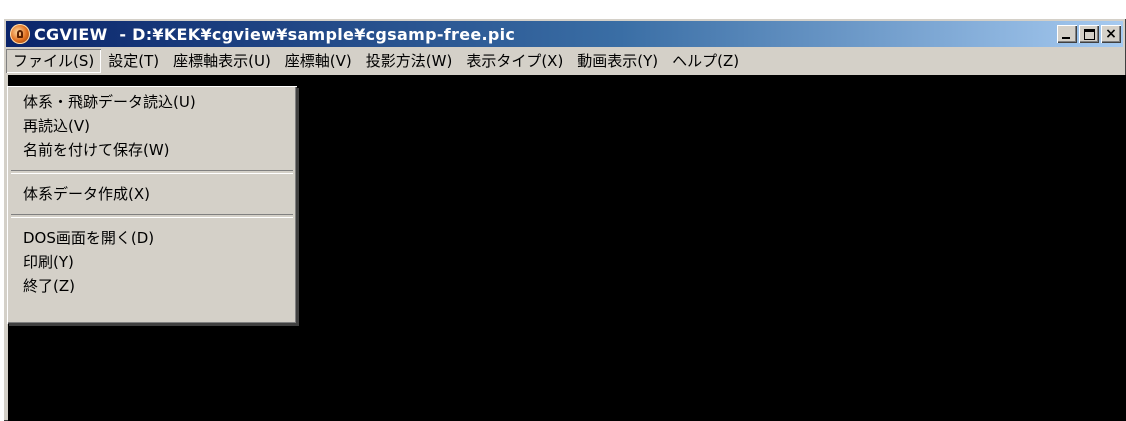 This screenshot has width=1126, height=421. Describe the element at coordinates (152, 238) in the screenshot. I see `menu-item-open-dos: DOS画面を開く(D)` at that location.